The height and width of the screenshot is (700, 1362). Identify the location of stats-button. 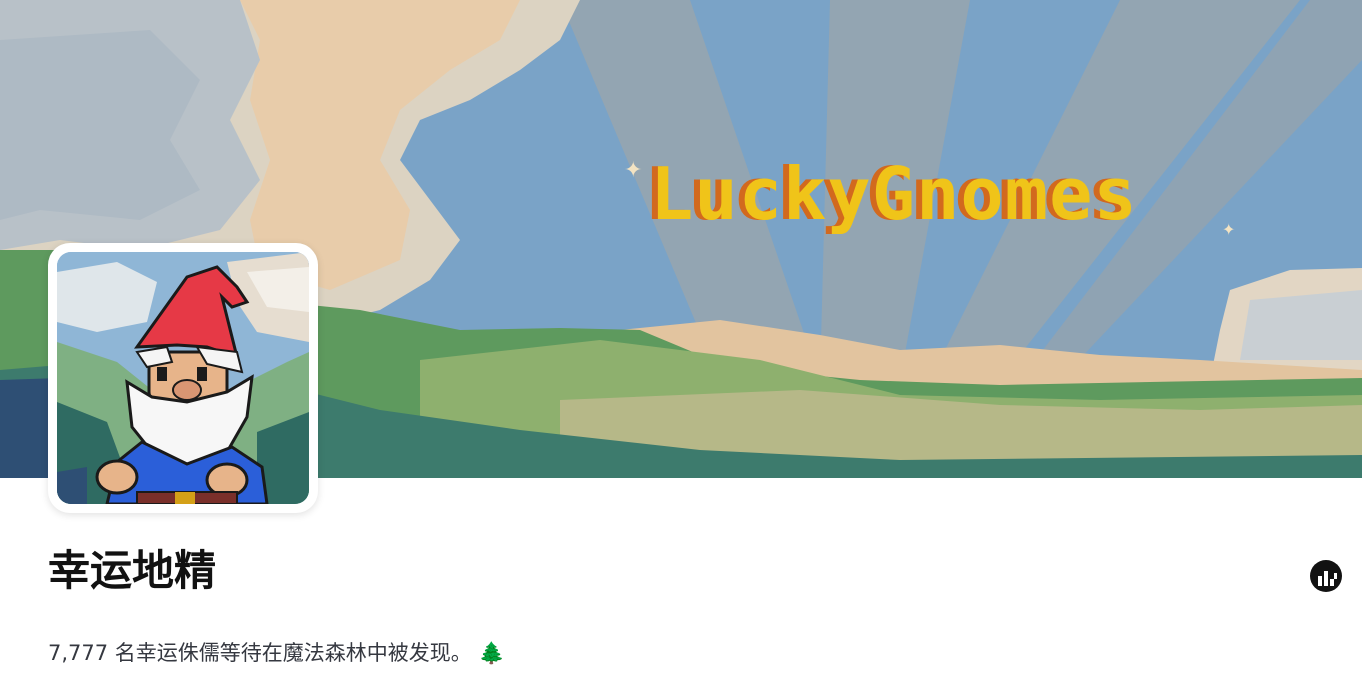
(1326, 576).